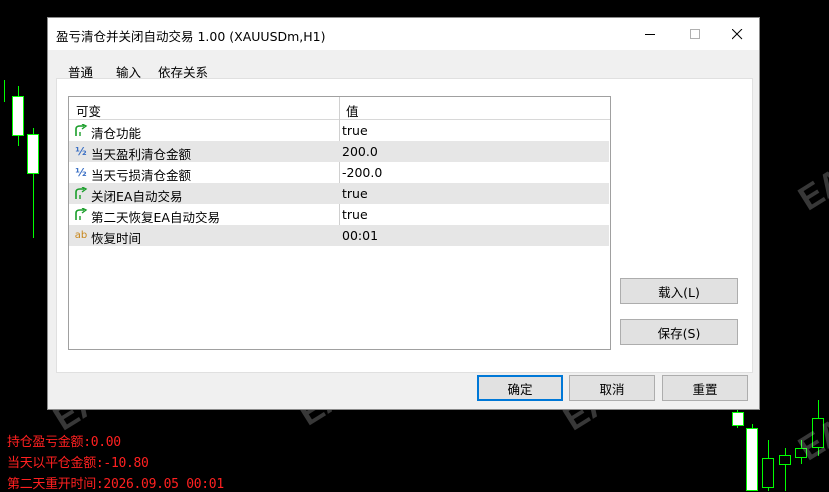 The height and width of the screenshot is (492, 829). What do you see at coordinates (339, 214) in the screenshot?
I see `param-row: 第二天恢复EA自动交易 true` at bounding box center [339, 214].